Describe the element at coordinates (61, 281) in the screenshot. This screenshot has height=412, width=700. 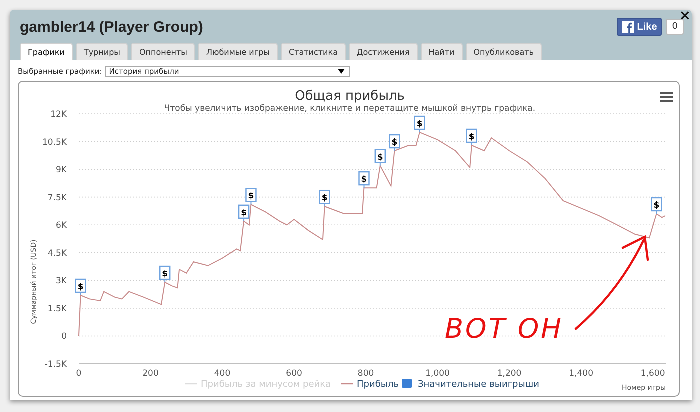
I see `y-tick-label: 3K` at that location.